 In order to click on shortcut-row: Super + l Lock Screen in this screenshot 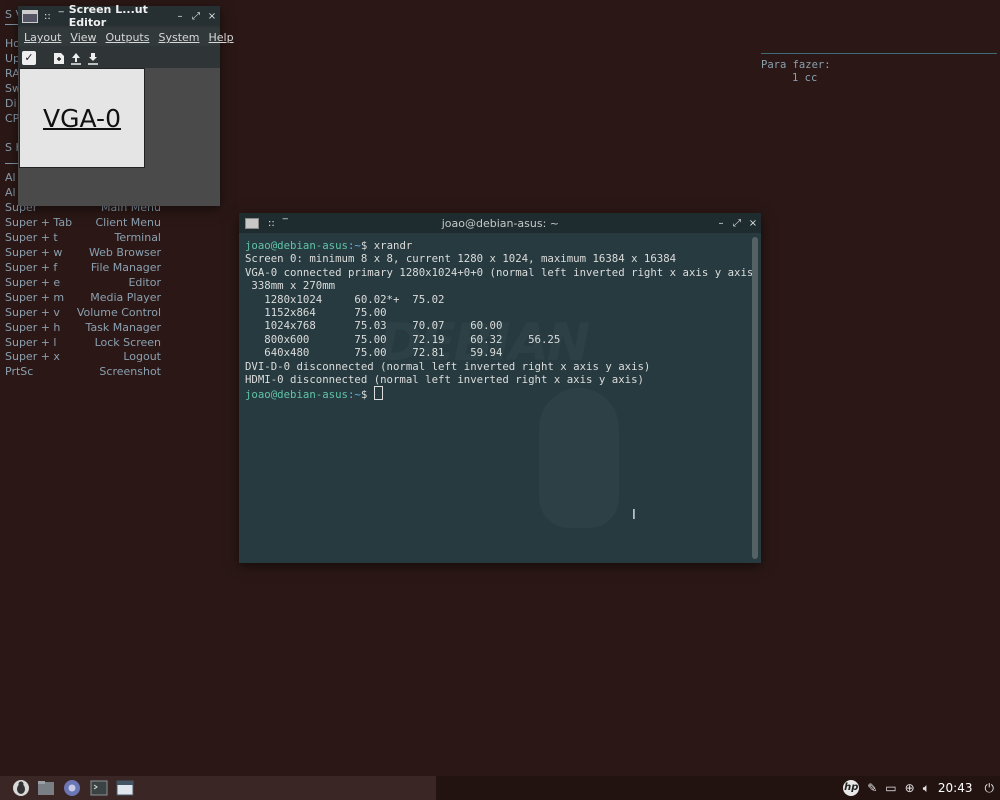, I will do `click(83, 343)`.